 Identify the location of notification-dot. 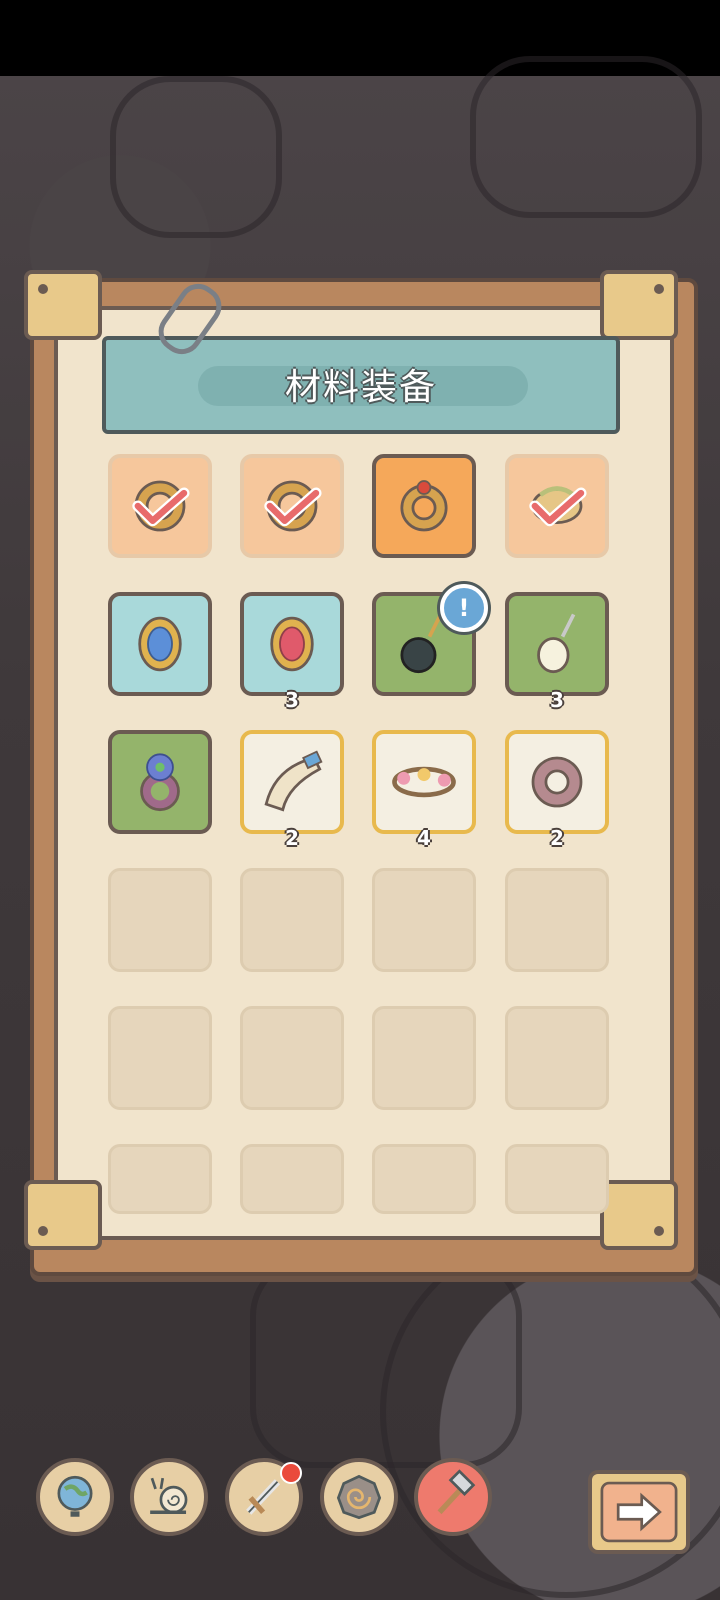
(291, 1473).